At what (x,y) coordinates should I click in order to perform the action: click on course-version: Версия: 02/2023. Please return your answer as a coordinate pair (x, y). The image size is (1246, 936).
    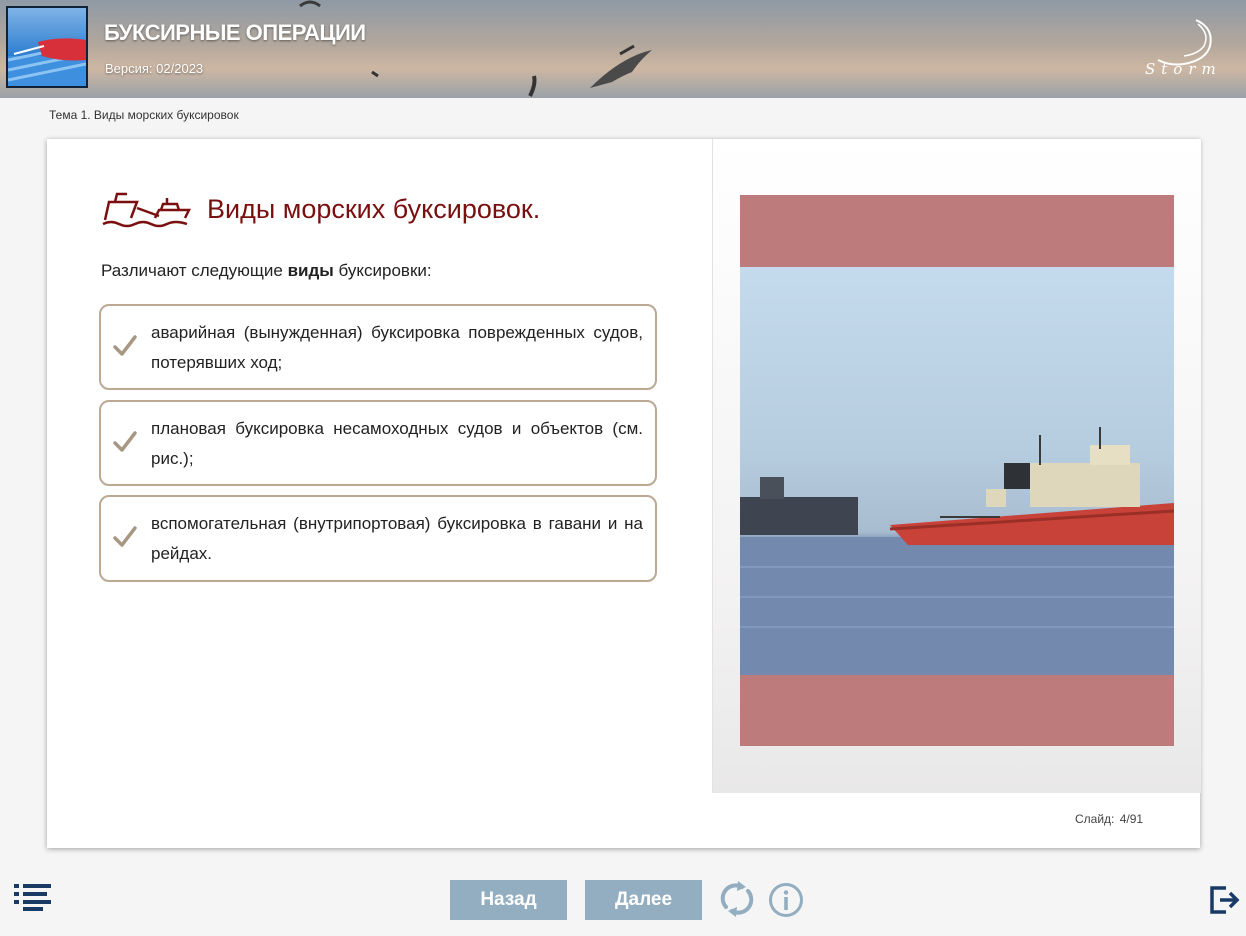
    Looking at the image, I should click on (154, 68).